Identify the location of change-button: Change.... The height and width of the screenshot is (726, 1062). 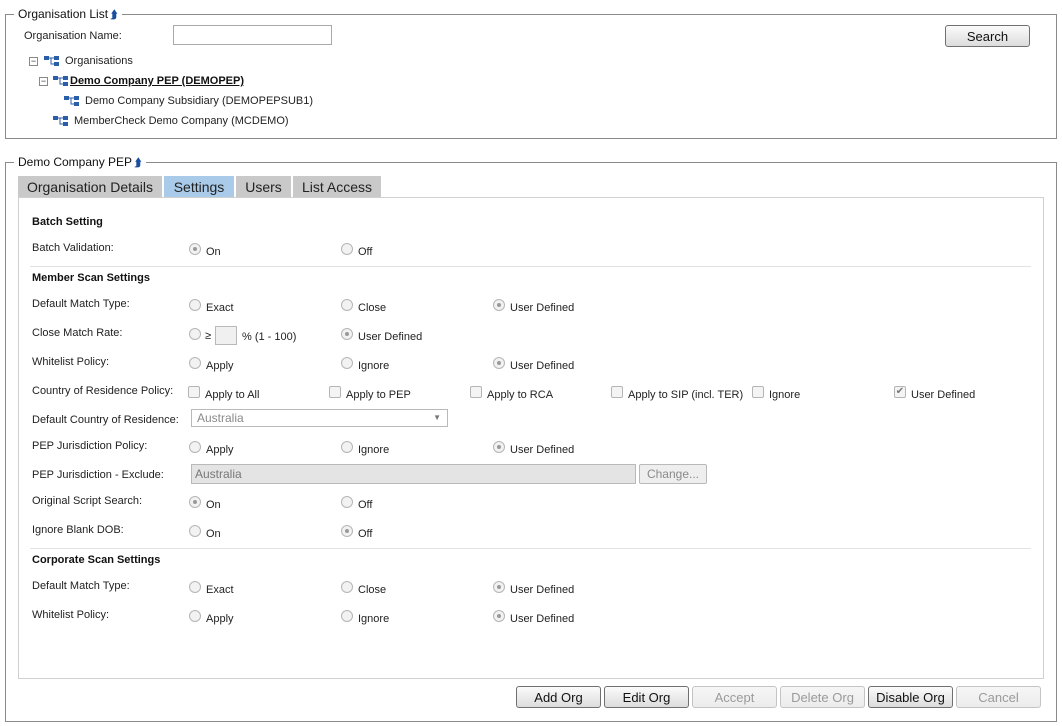
(673, 474).